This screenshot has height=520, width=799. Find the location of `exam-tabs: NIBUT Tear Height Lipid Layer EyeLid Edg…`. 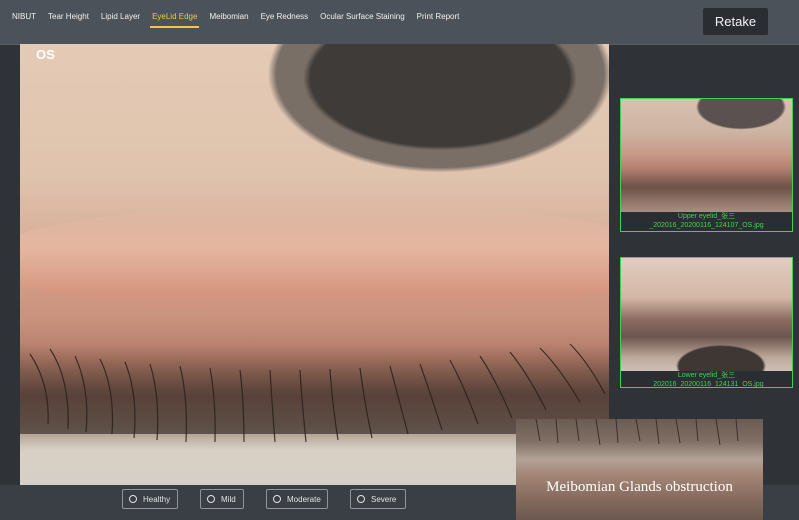

exam-tabs: NIBUT Tear Height Lipid Layer EyeLid Edg… is located at coordinates (235, 20).